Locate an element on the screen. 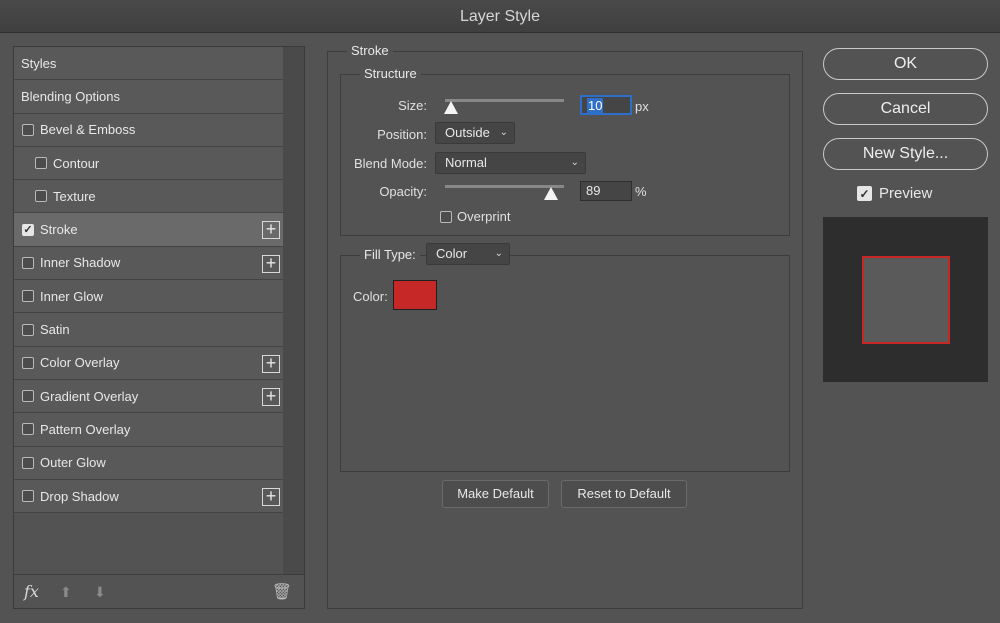  sidebar-item-label: Inner Shadow is located at coordinates (80, 263).